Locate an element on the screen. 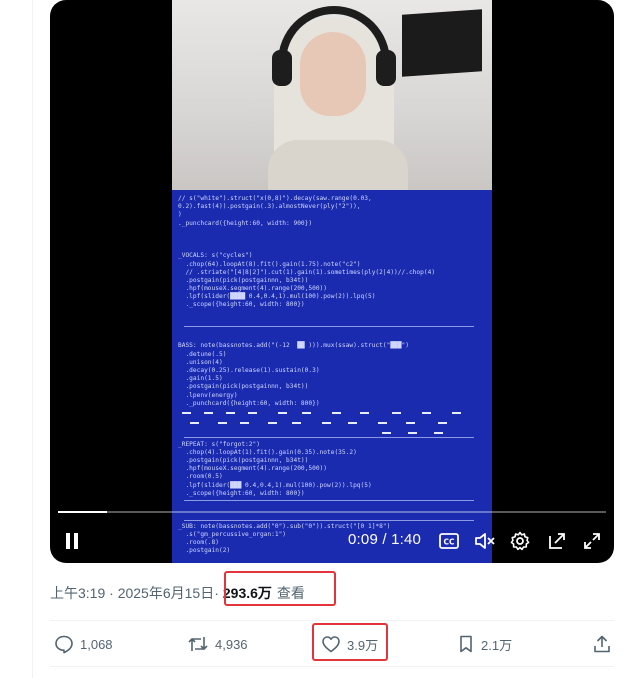  code-line: ._punchcard({height:60, width: 800}) is located at coordinates (249, 403).